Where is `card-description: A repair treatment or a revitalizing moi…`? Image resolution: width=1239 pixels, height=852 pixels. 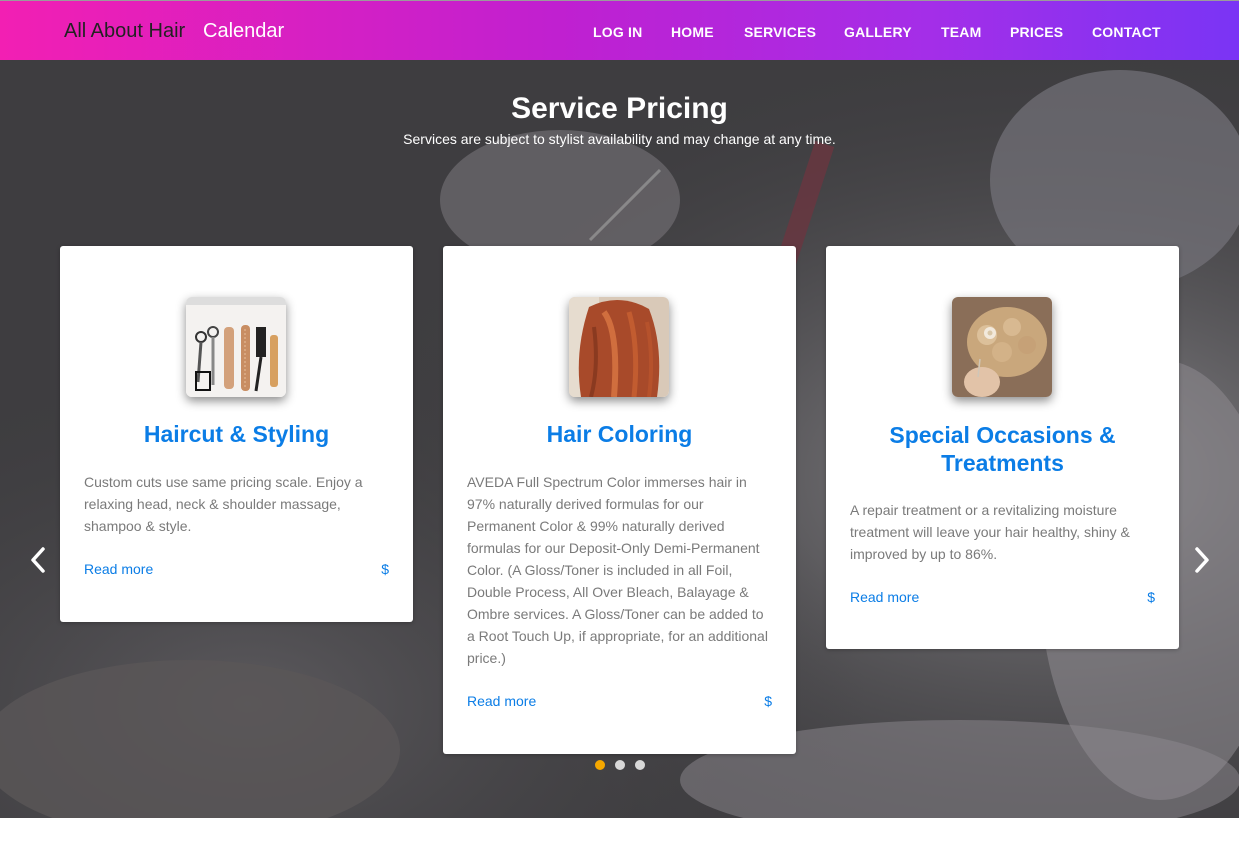 card-description: A repair treatment or a revitalizing moi… is located at coordinates (990, 532).